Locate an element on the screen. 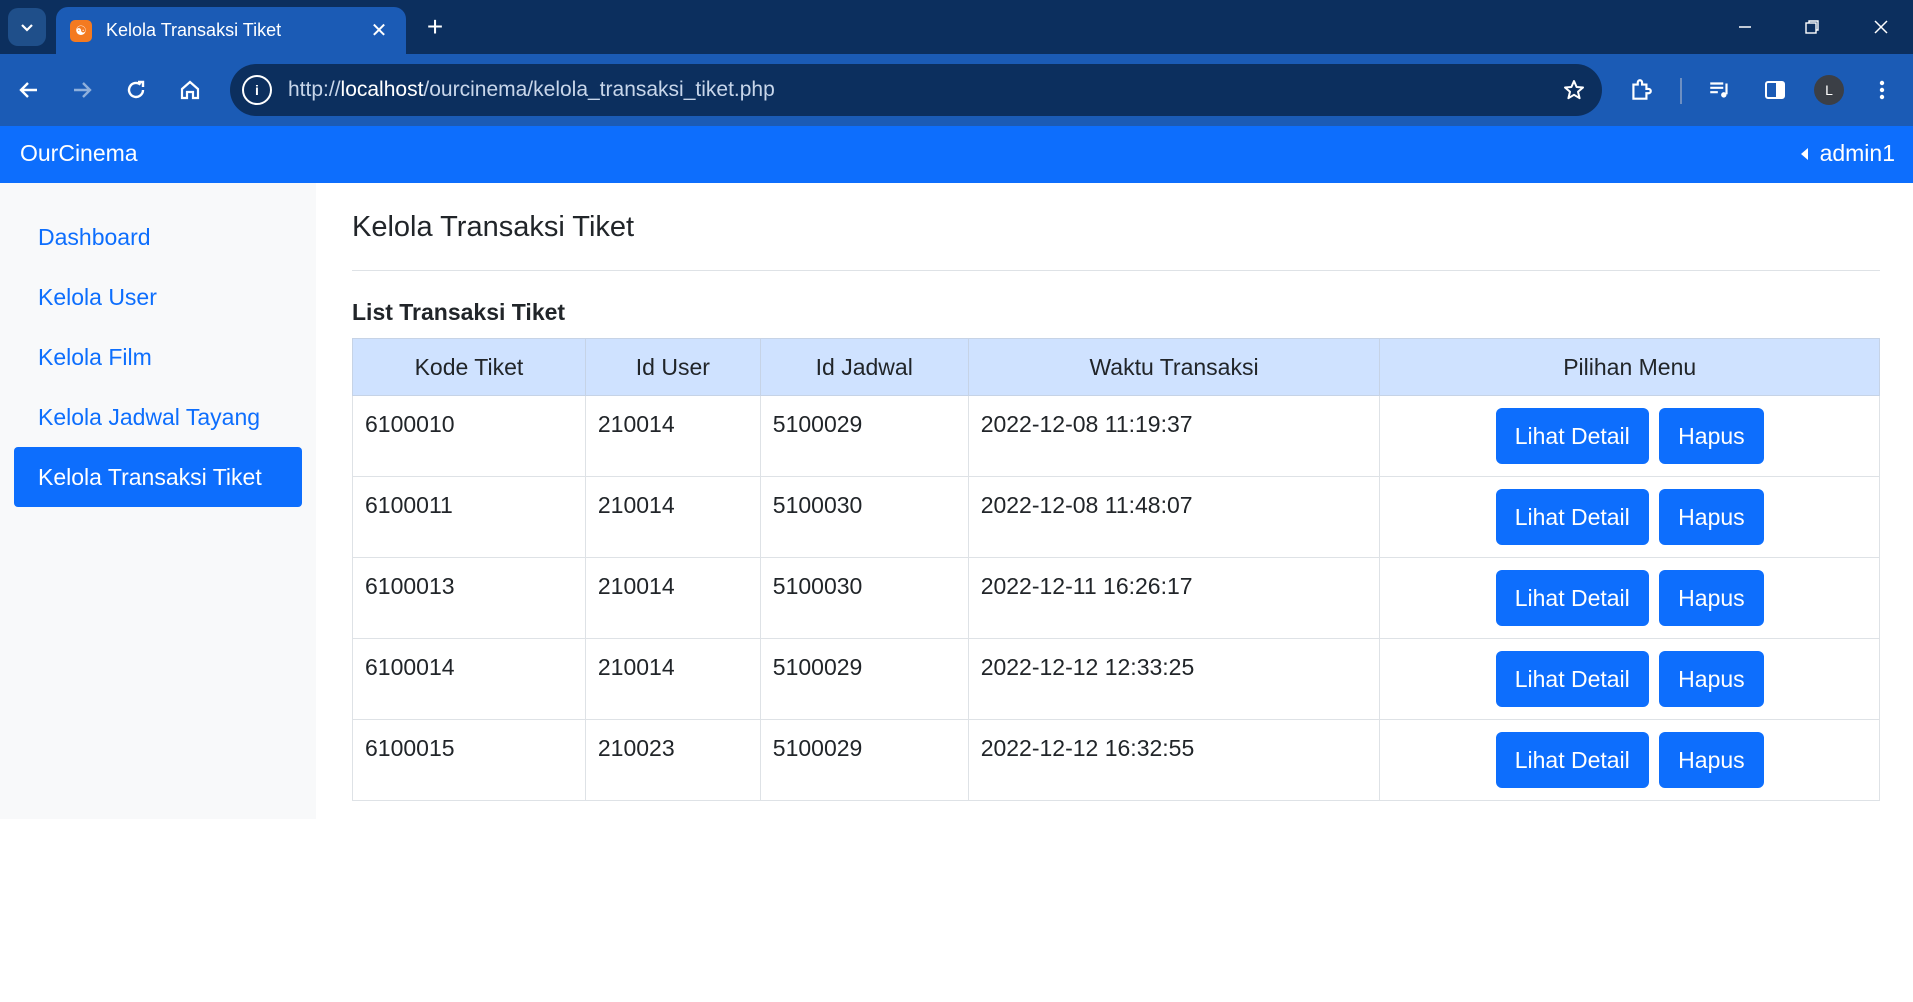  close-tab-icon: ✕ is located at coordinates (379, 30).